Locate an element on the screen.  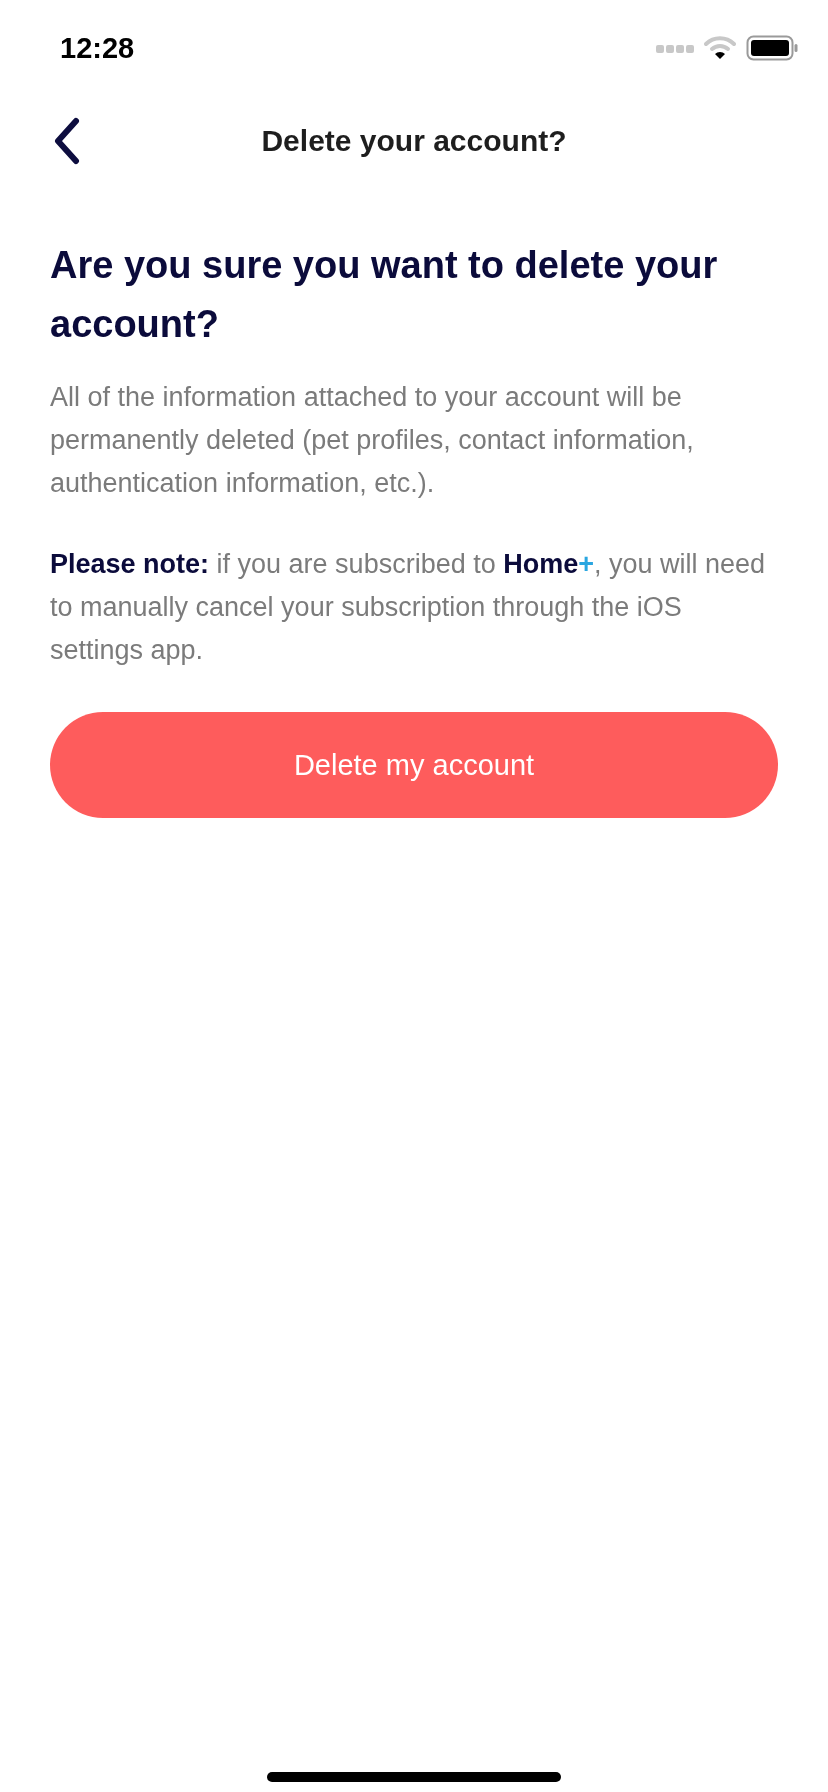
wifi-icon is located at coordinates (720, 48).